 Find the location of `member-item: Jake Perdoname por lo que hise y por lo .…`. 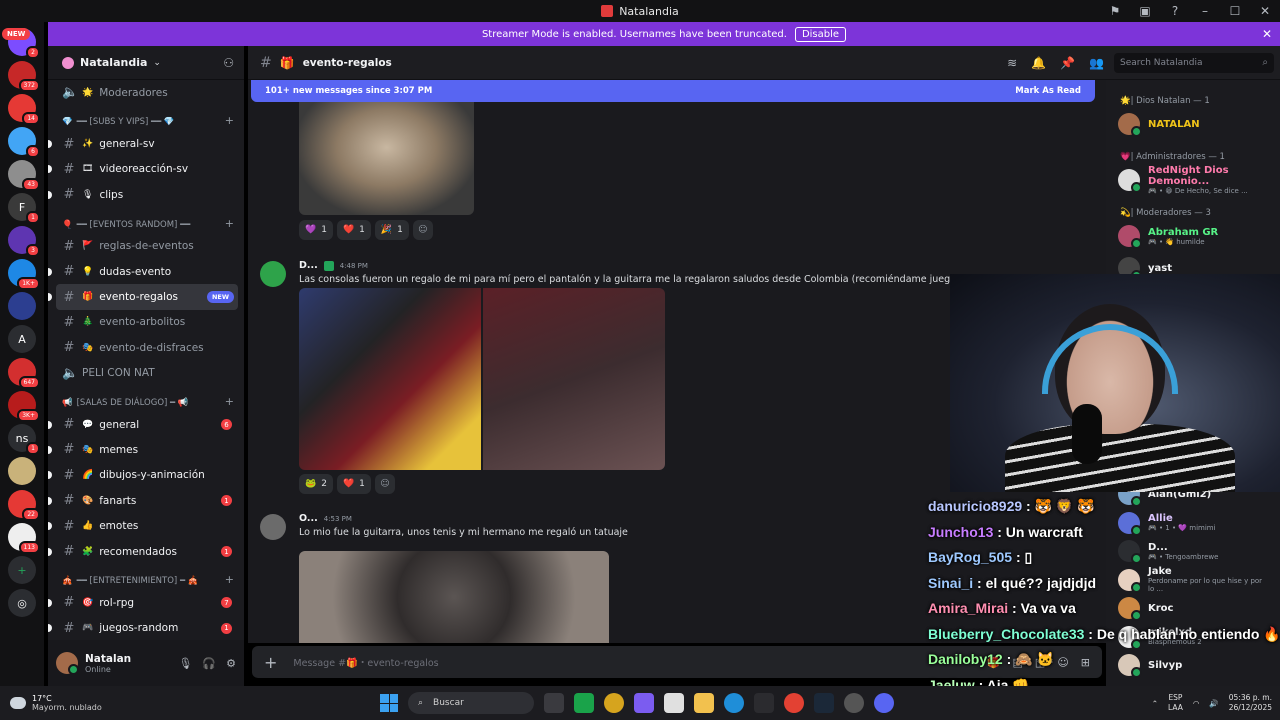

member-item: Jake Perdoname por lo que hise y por lo .… is located at coordinates (1193, 580).